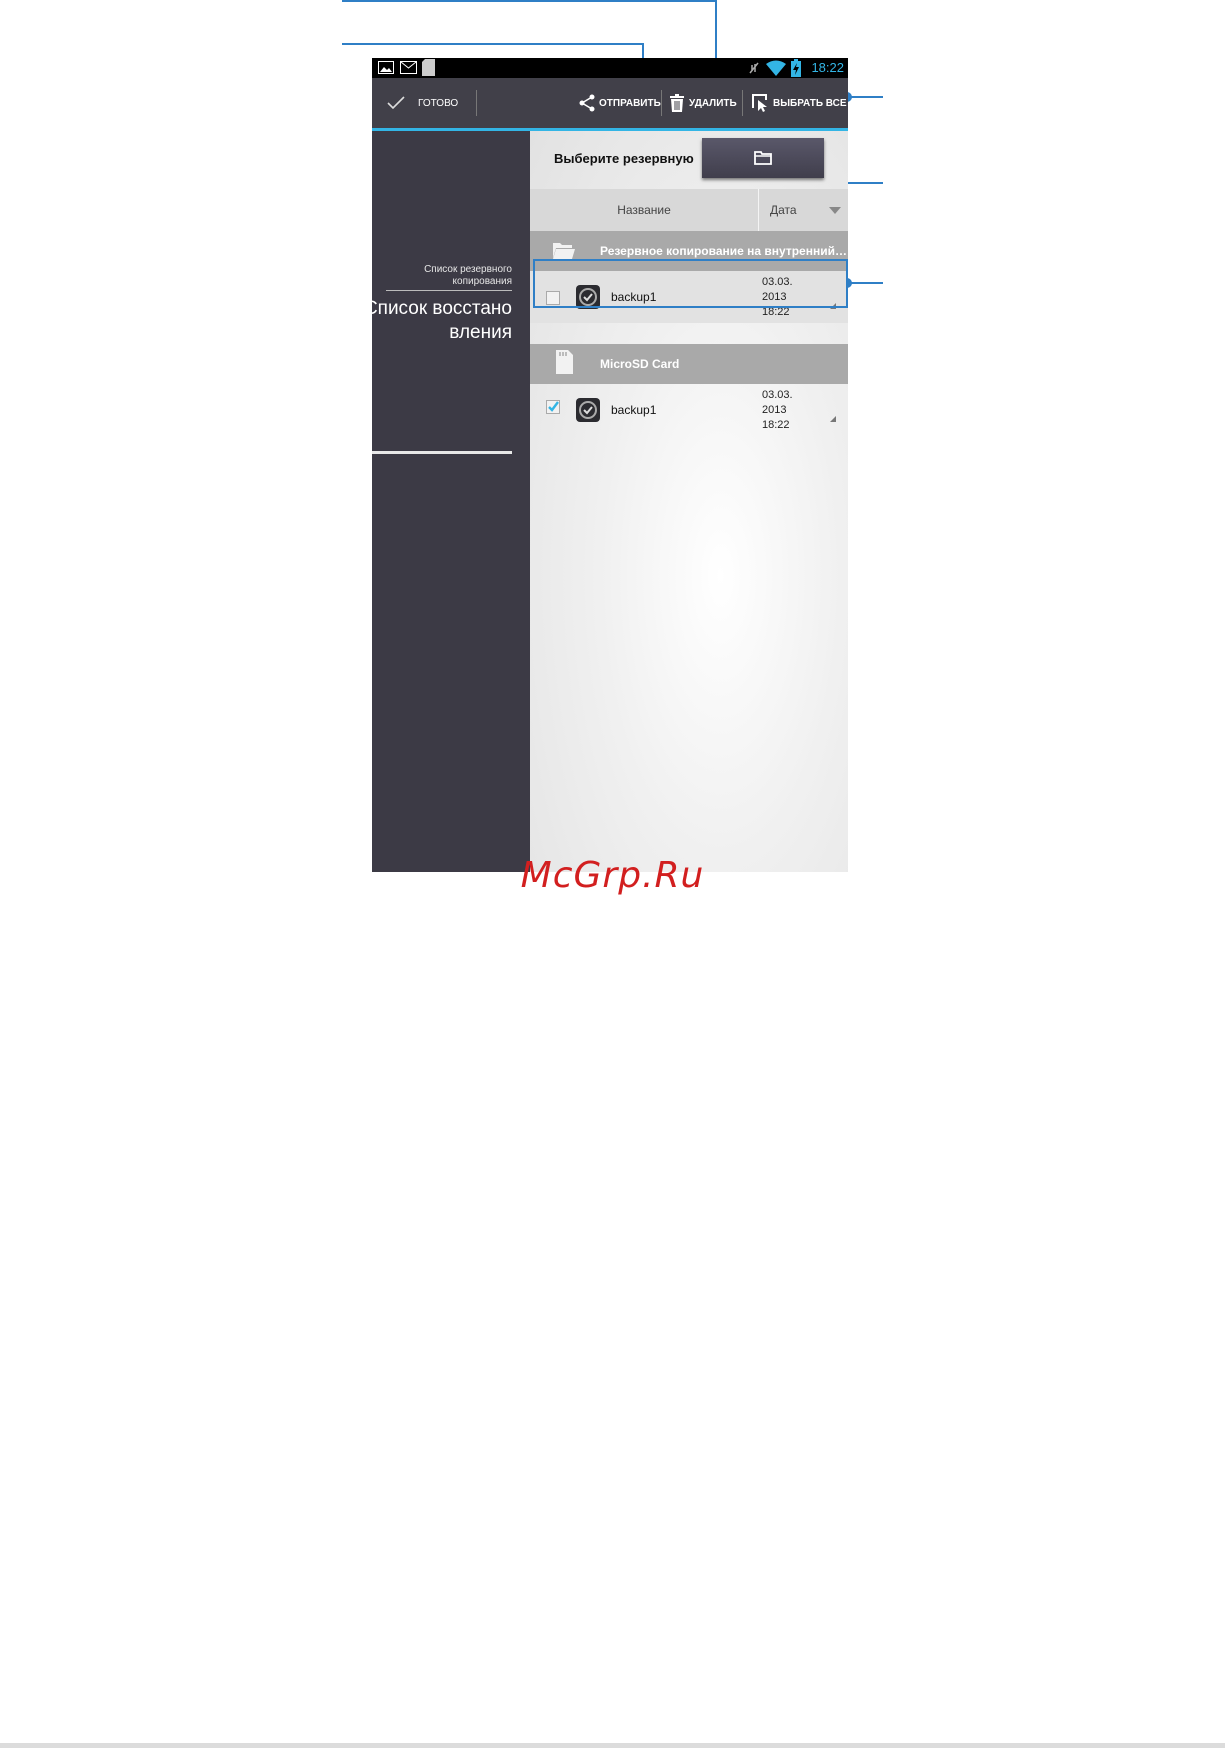  I want to click on choose-folder-button, so click(763, 158).